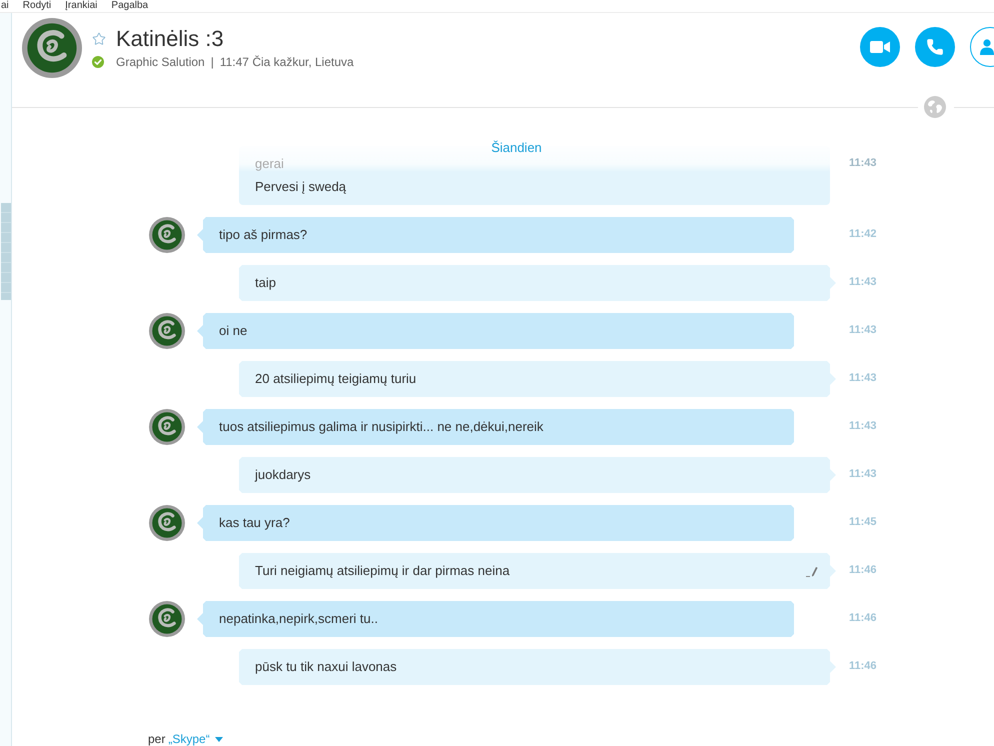 The width and height of the screenshot is (994, 746). Describe the element at coordinates (129, 6) in the screenshot. I see `menu-item: Pagalba` at that location.